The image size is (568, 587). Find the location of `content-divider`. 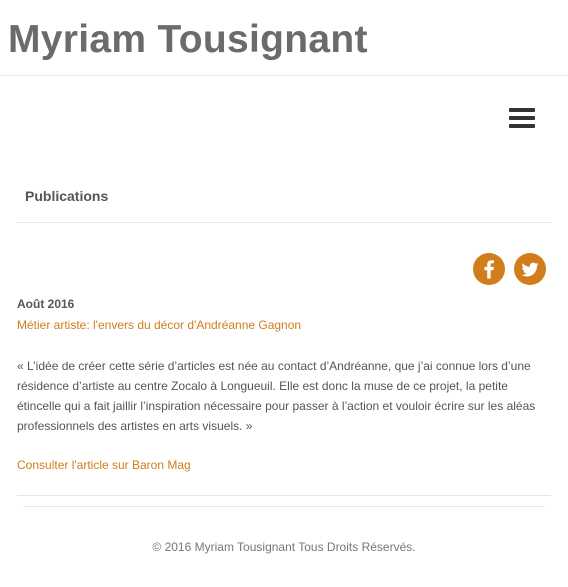

content-divider is located at coordinates (284, 495).